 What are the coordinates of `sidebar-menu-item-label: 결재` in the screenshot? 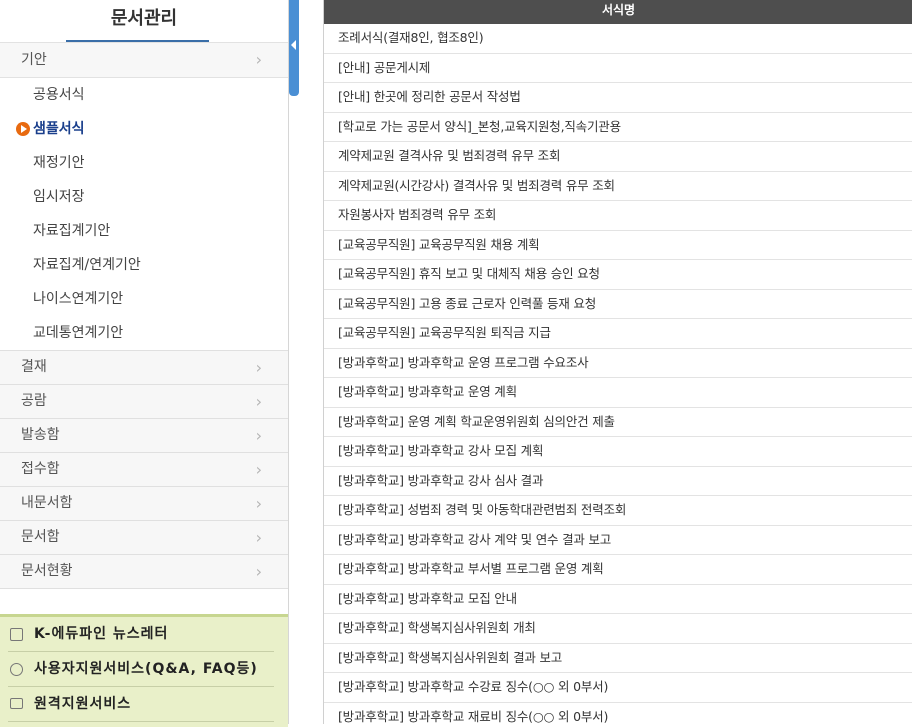 It's located at (34, 367).